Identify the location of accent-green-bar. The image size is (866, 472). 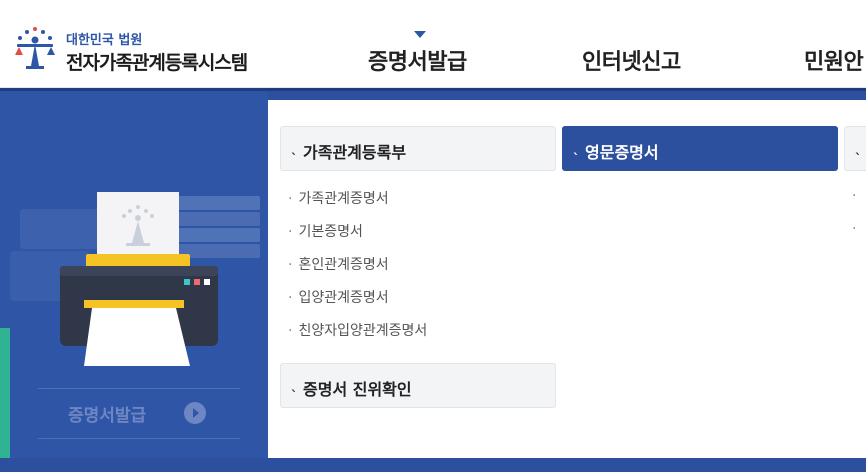
(5, 393).